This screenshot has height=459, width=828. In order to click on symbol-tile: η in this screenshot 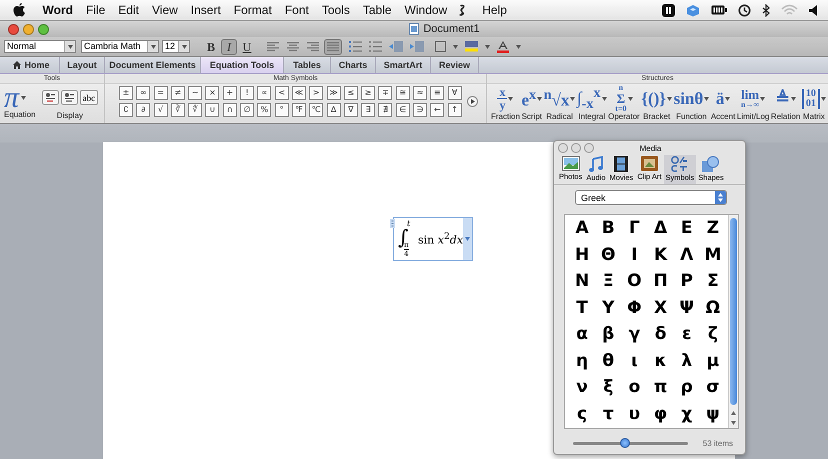, I will do `click(582, 360)`.